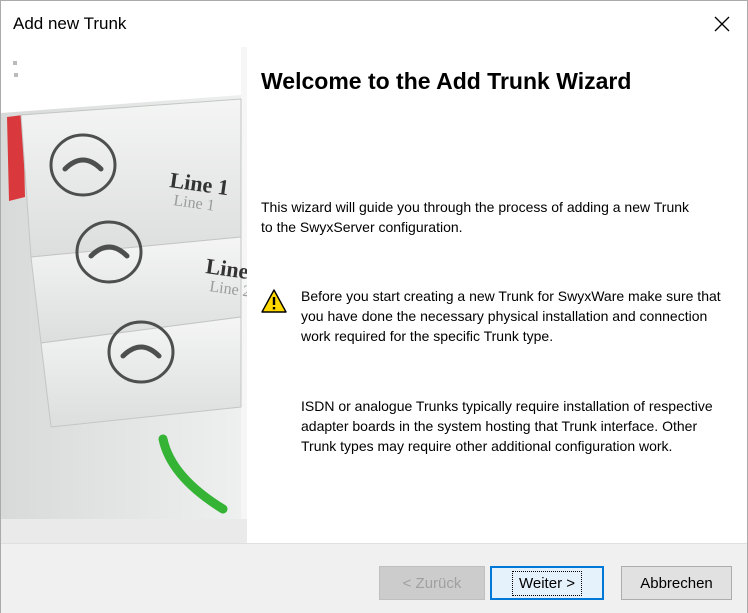 The image size is (748, 613). Describe the element at coordinates (676, 583) in the screenshot. I see `cancel-button: Abbrechen` at that location.